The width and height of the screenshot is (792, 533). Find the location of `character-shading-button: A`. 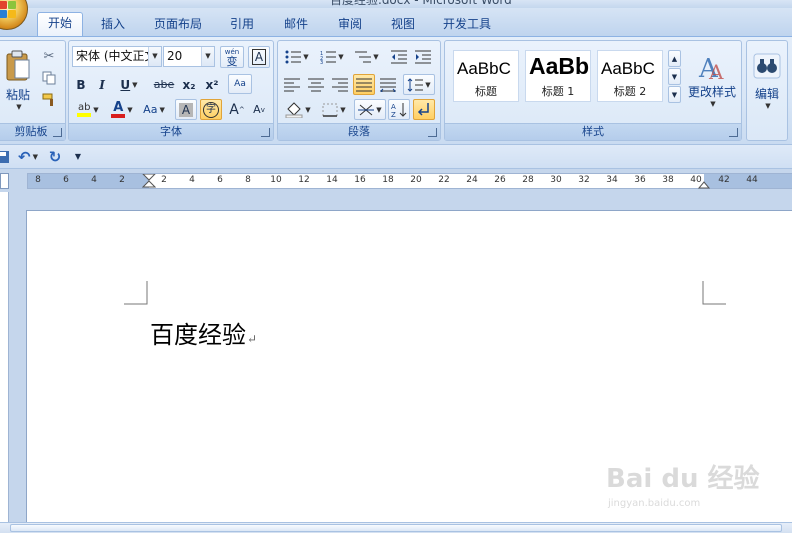

character-shading-button: A is located at coordinates (186, 109).